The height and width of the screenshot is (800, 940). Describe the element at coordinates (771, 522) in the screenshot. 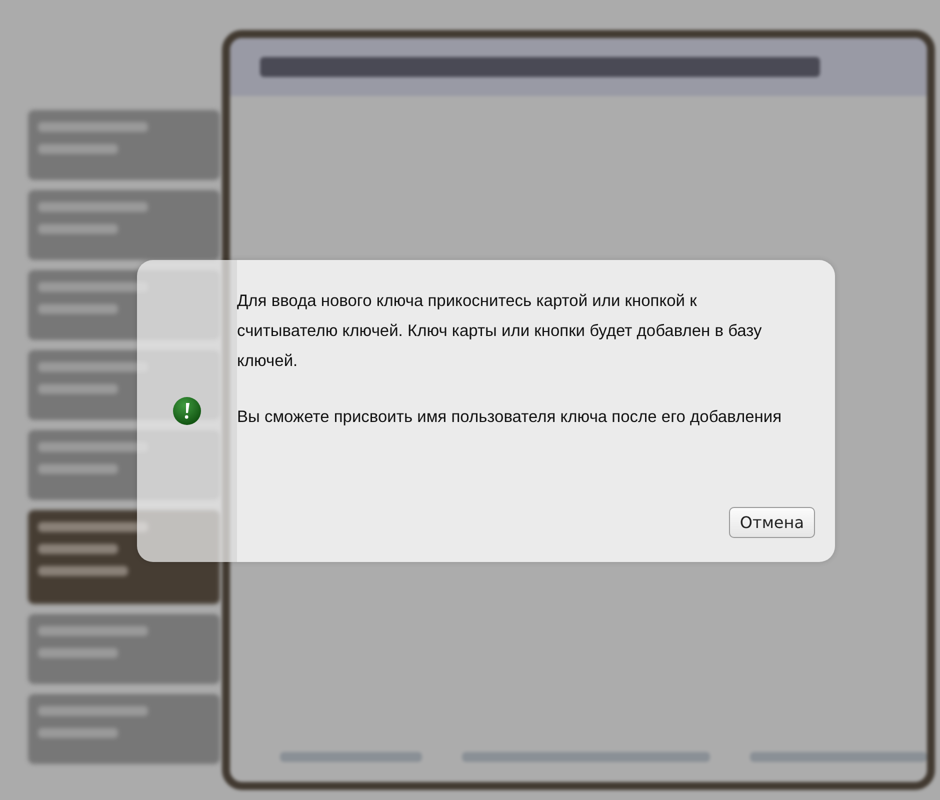

I see `cancel-button: Отмена` at that location.